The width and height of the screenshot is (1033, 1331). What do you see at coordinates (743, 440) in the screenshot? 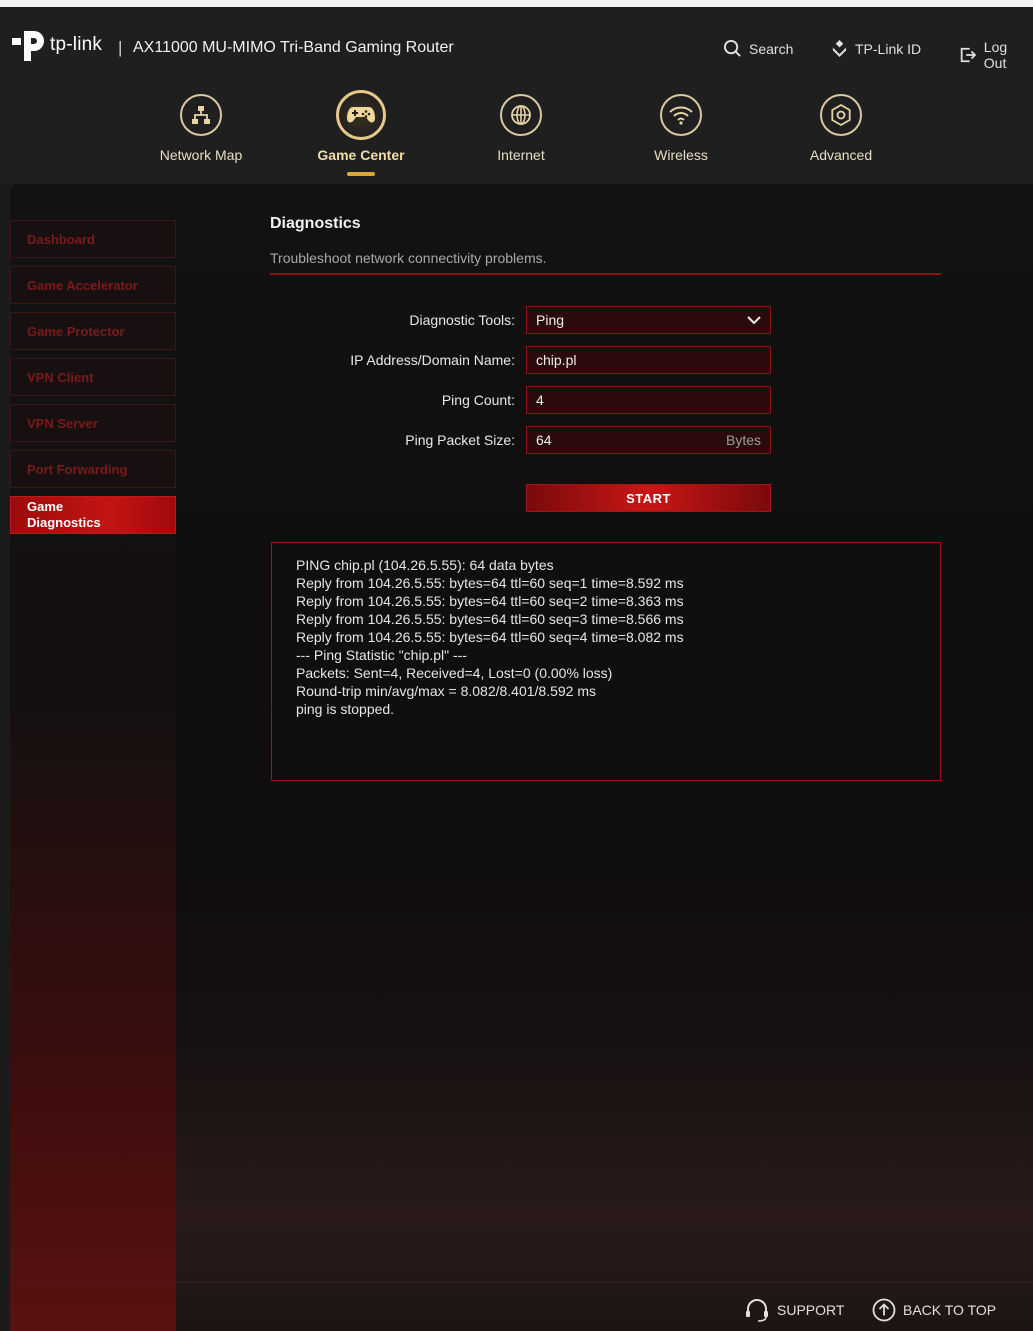
I see `packet-size-unit: Bytes` at bounding box center [743, 440].